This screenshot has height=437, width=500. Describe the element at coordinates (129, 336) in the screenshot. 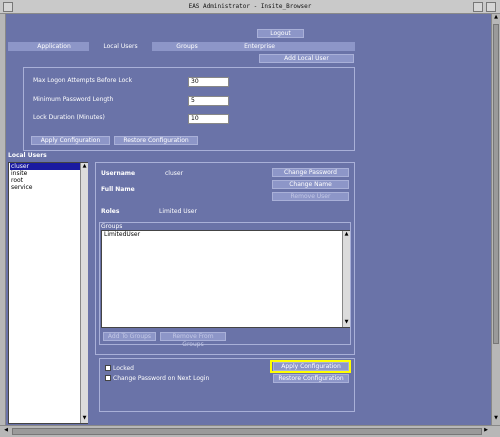

I see `add-to-groups-button: Add To Groups` at that location.